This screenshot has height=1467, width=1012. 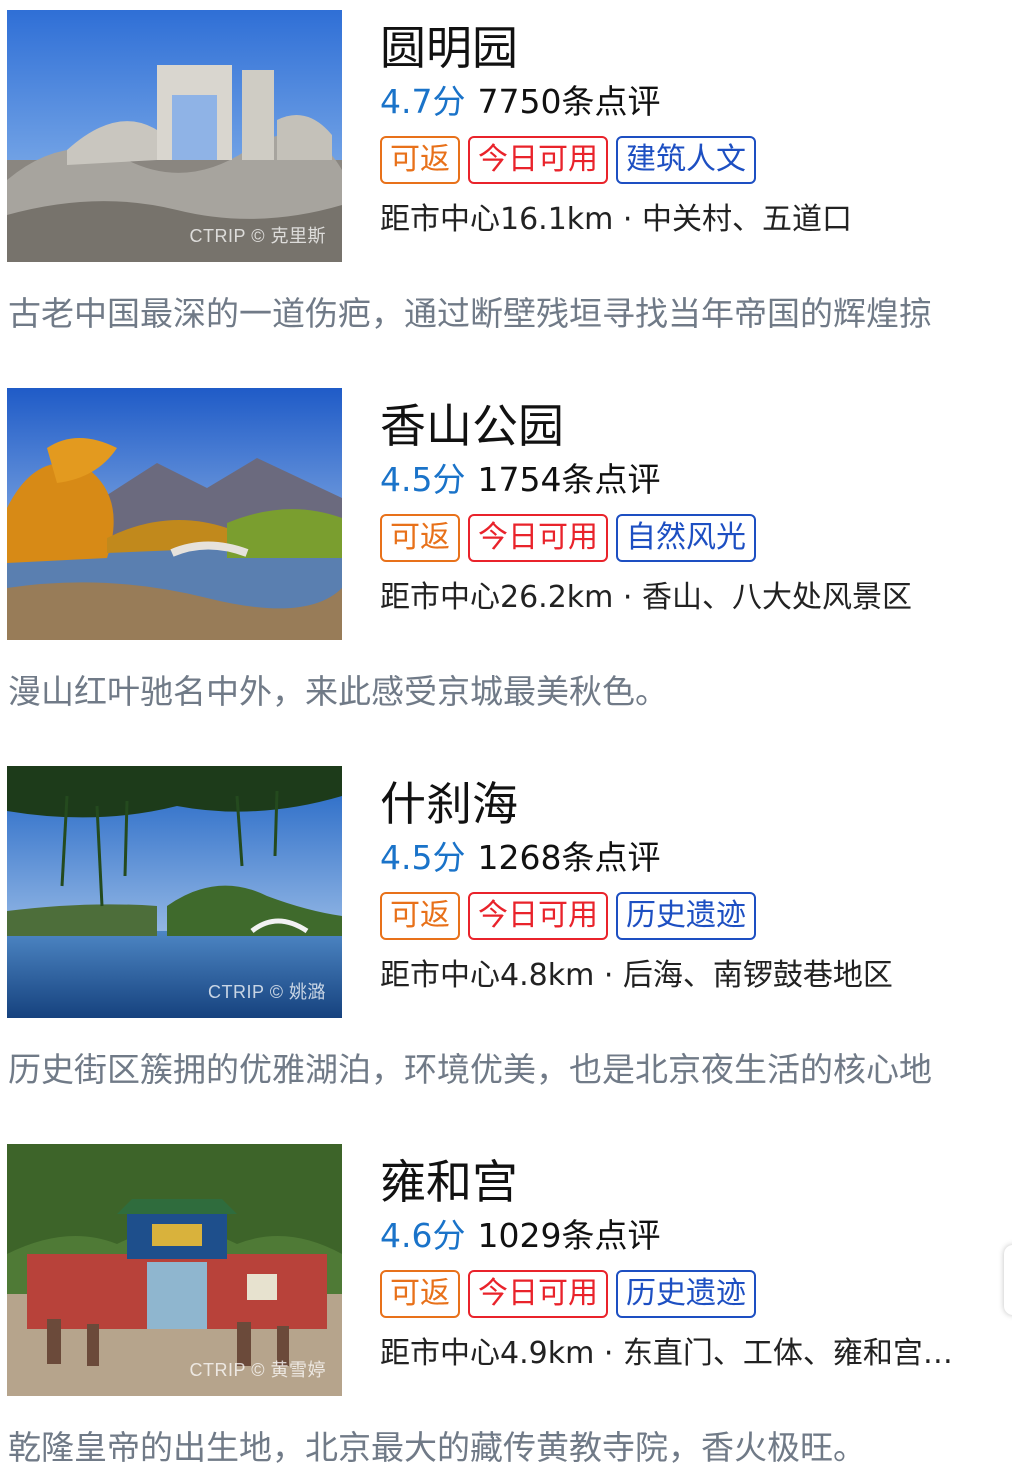 I want to click on location-text: 距市中心26.2km · 香山、八大处风景区, so click(x=646, y=597).